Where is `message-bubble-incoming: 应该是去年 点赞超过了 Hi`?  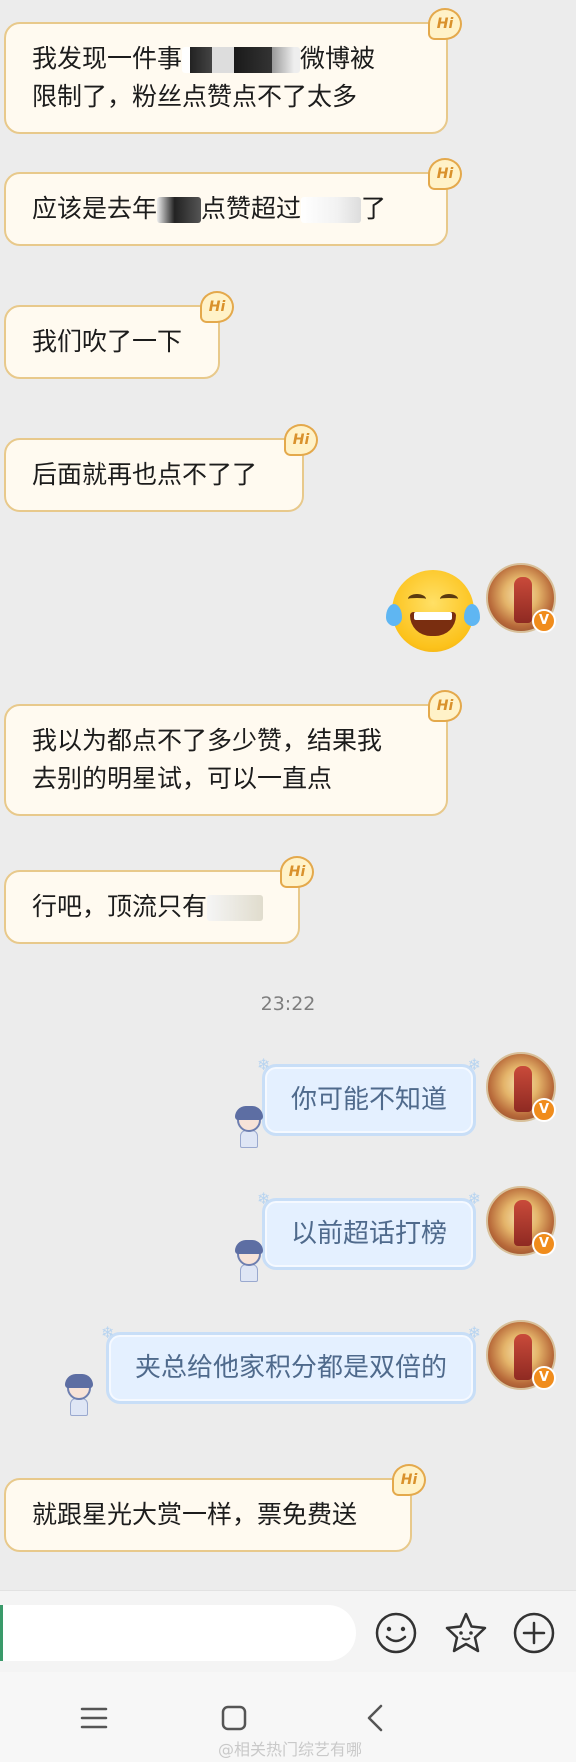
message-bubble-incoming: 应该是去年 点赞超过了 Hi is located at coordinates (233, 202).